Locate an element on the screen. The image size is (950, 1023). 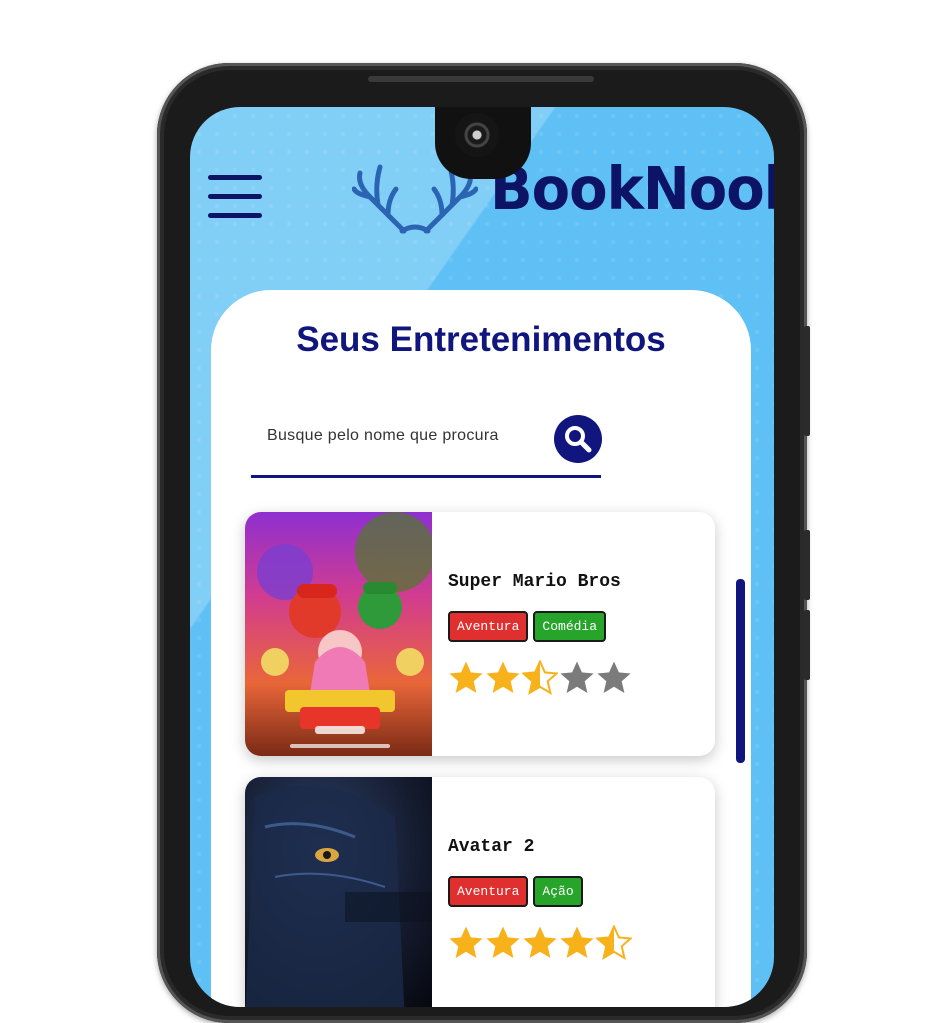
camera-icon is located at coordinates (477, 135).